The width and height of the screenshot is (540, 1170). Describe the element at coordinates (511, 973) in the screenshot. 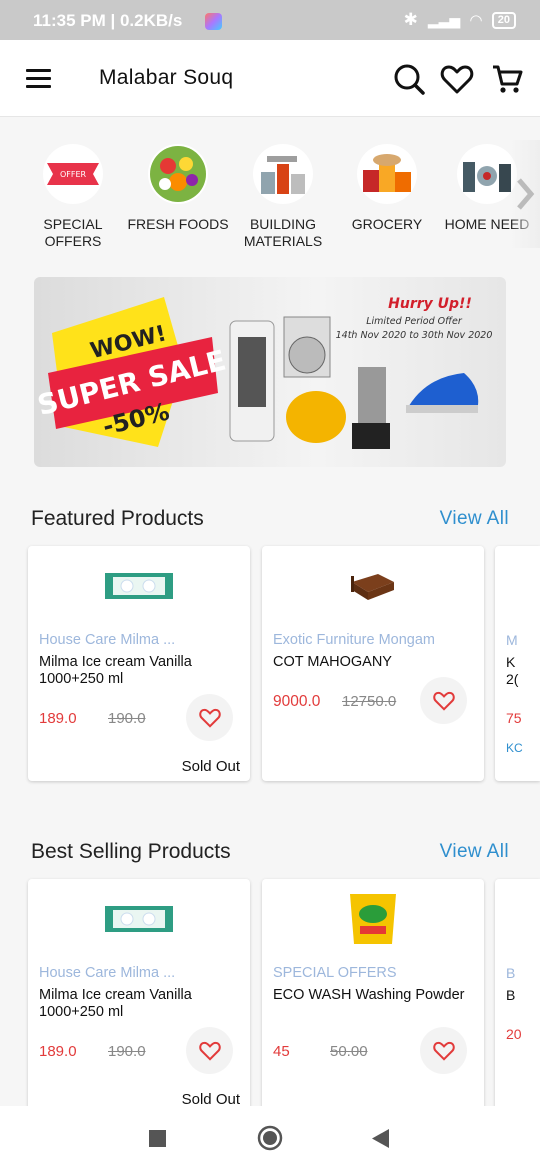

I see `product-brand: B` at that location.